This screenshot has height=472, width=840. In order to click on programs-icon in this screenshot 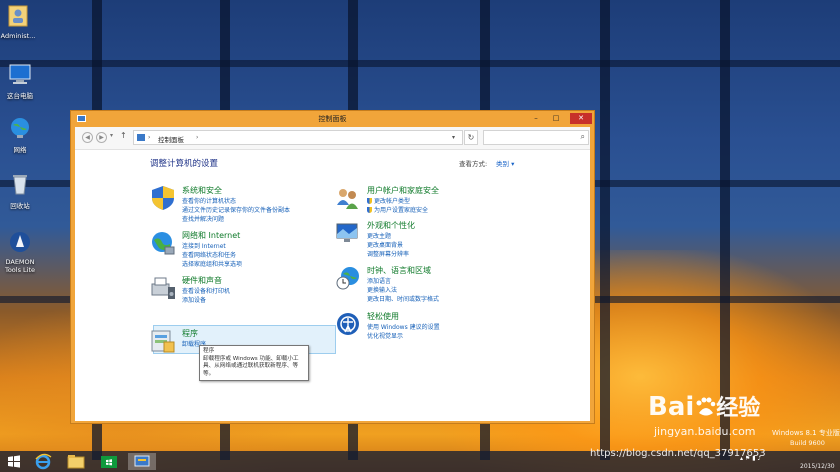, I will do `click(163, 341)`.